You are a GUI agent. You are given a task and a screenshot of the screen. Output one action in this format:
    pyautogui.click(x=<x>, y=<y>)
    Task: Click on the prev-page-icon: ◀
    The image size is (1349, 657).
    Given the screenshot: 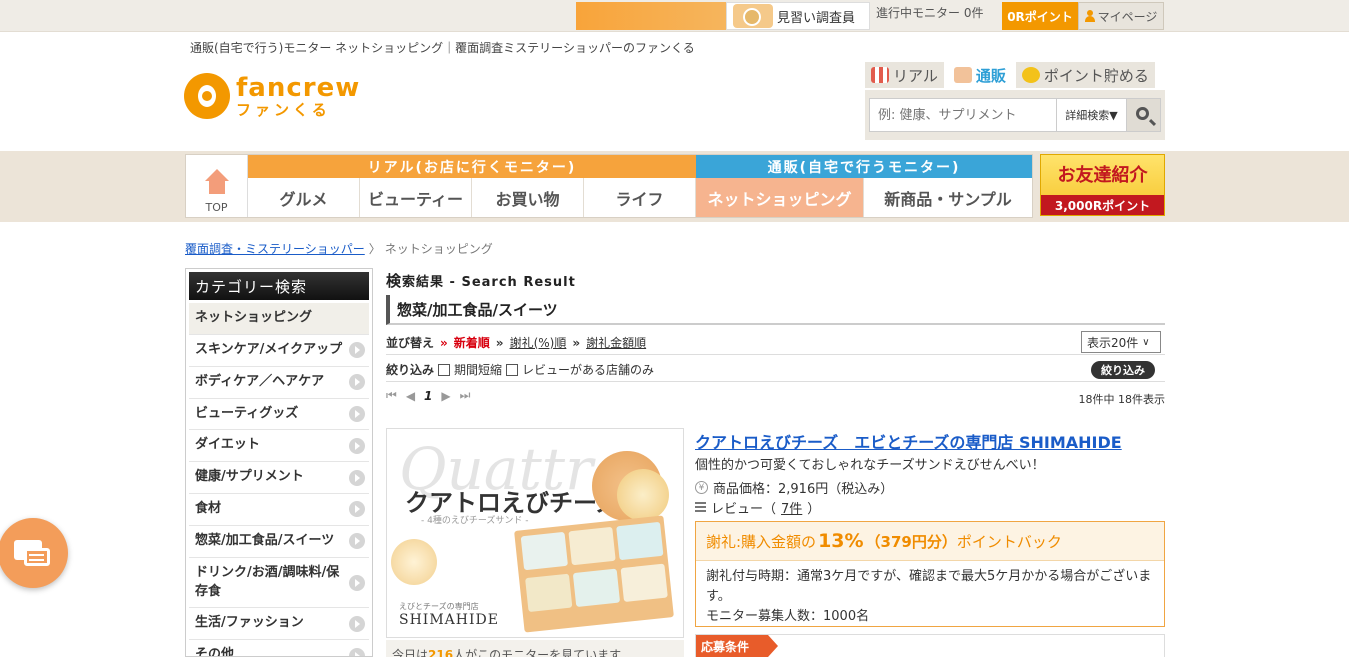 What is the action you would take?
    pyautogui.click(x=410, y=396)
    